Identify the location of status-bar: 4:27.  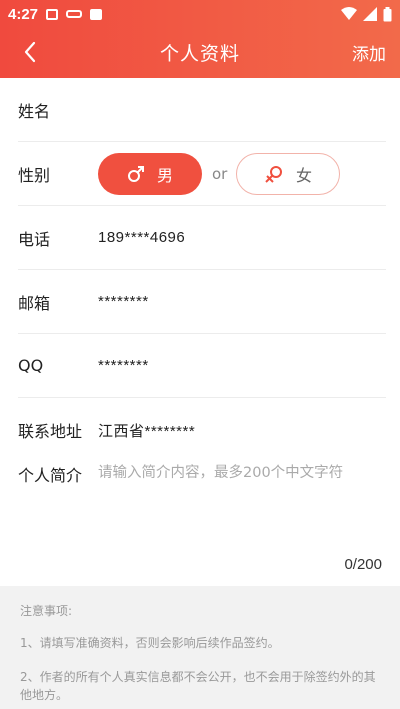
(200, 14).